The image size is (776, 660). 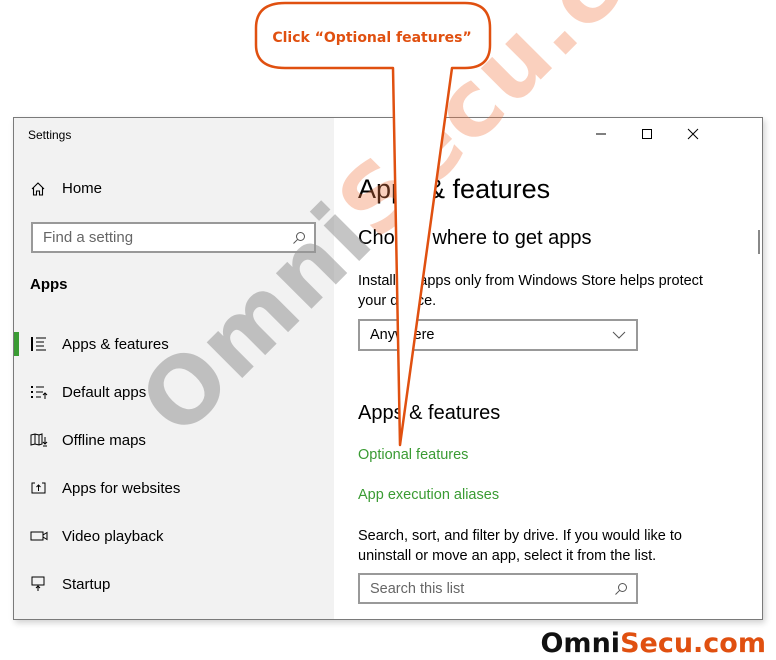 What do you see at coordinates (174, 584) in the screenshot?
I see `sidebar-item-startup: Startup` at bounding box center [174, 584].